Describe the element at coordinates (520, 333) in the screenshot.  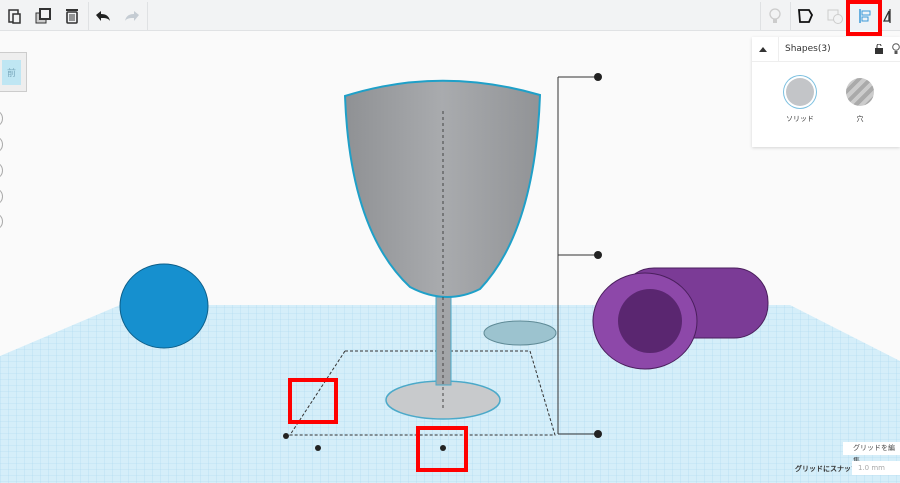
I see `ring-shape` at that location.